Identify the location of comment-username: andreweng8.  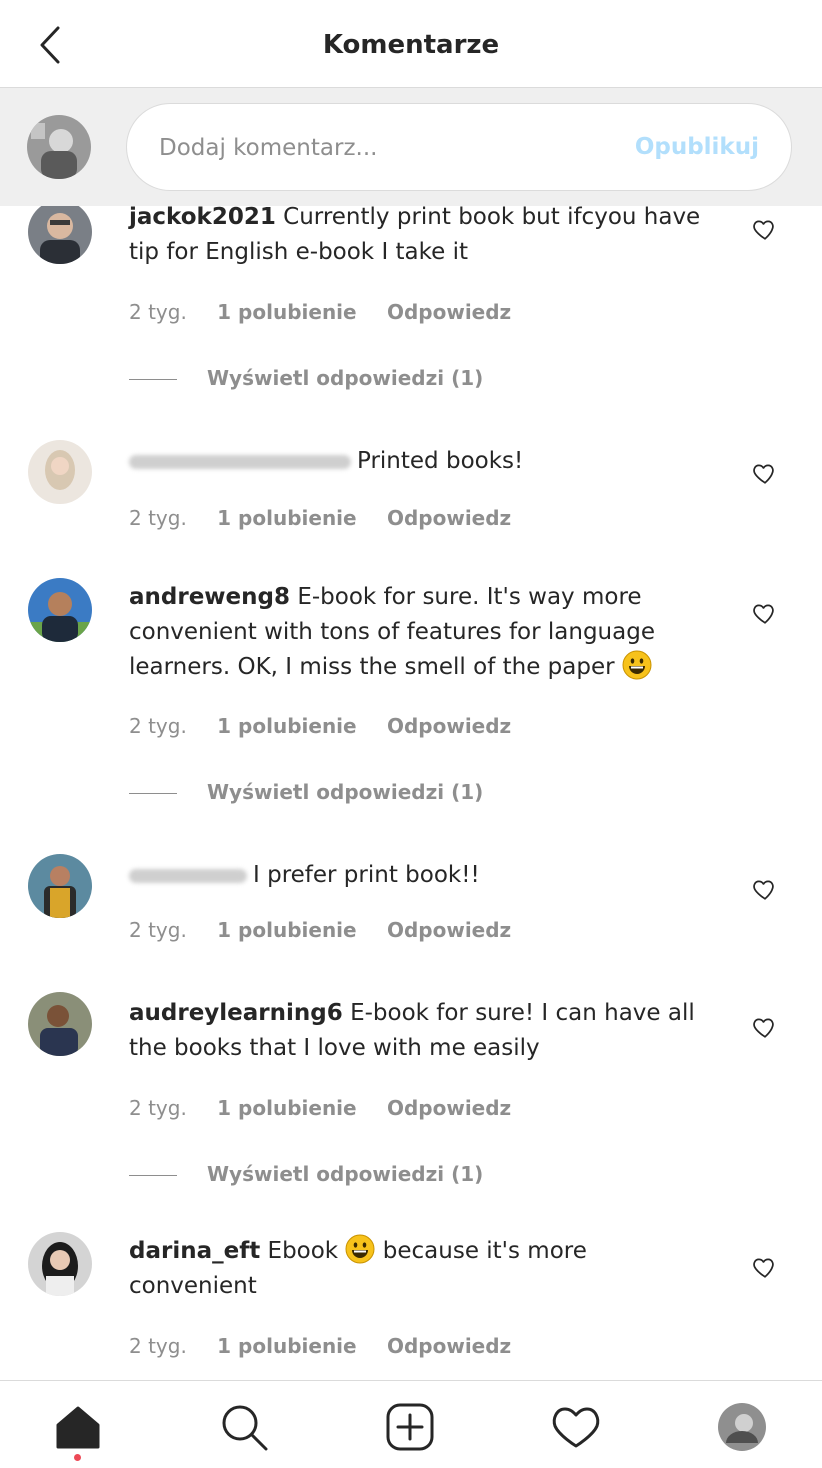
(209, 597).